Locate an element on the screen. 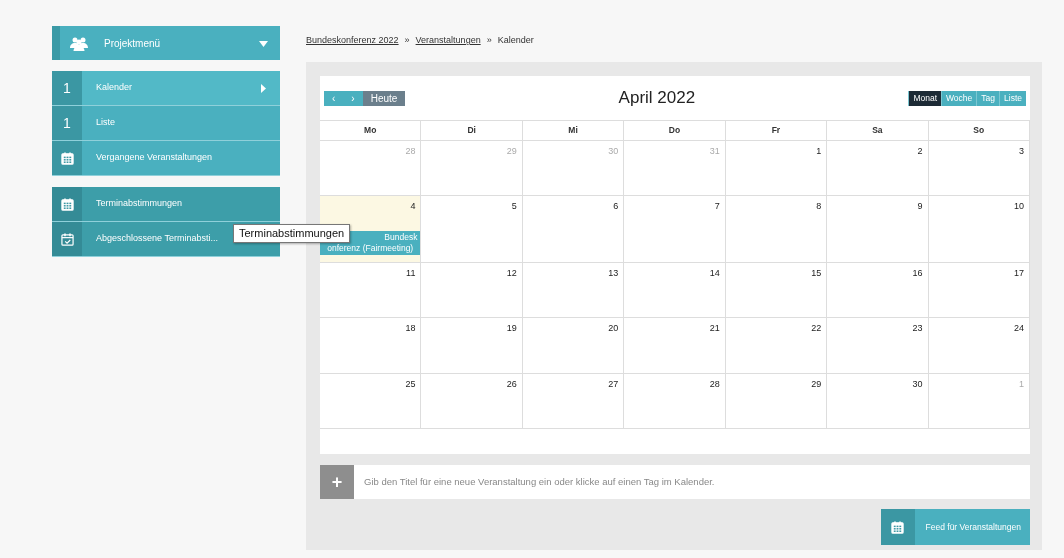  weekday-header: Fr is located at coordinates (776, 130).